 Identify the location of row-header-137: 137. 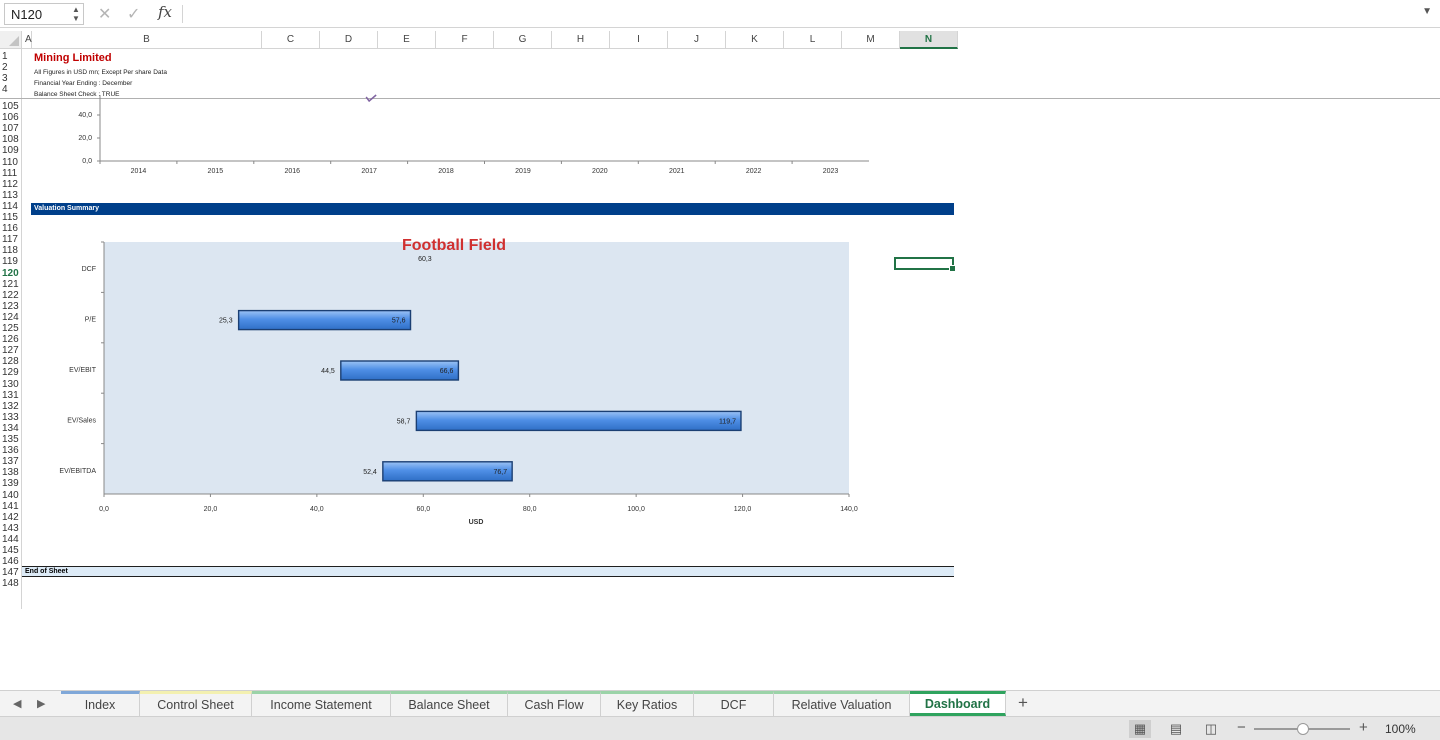
(11, 462).